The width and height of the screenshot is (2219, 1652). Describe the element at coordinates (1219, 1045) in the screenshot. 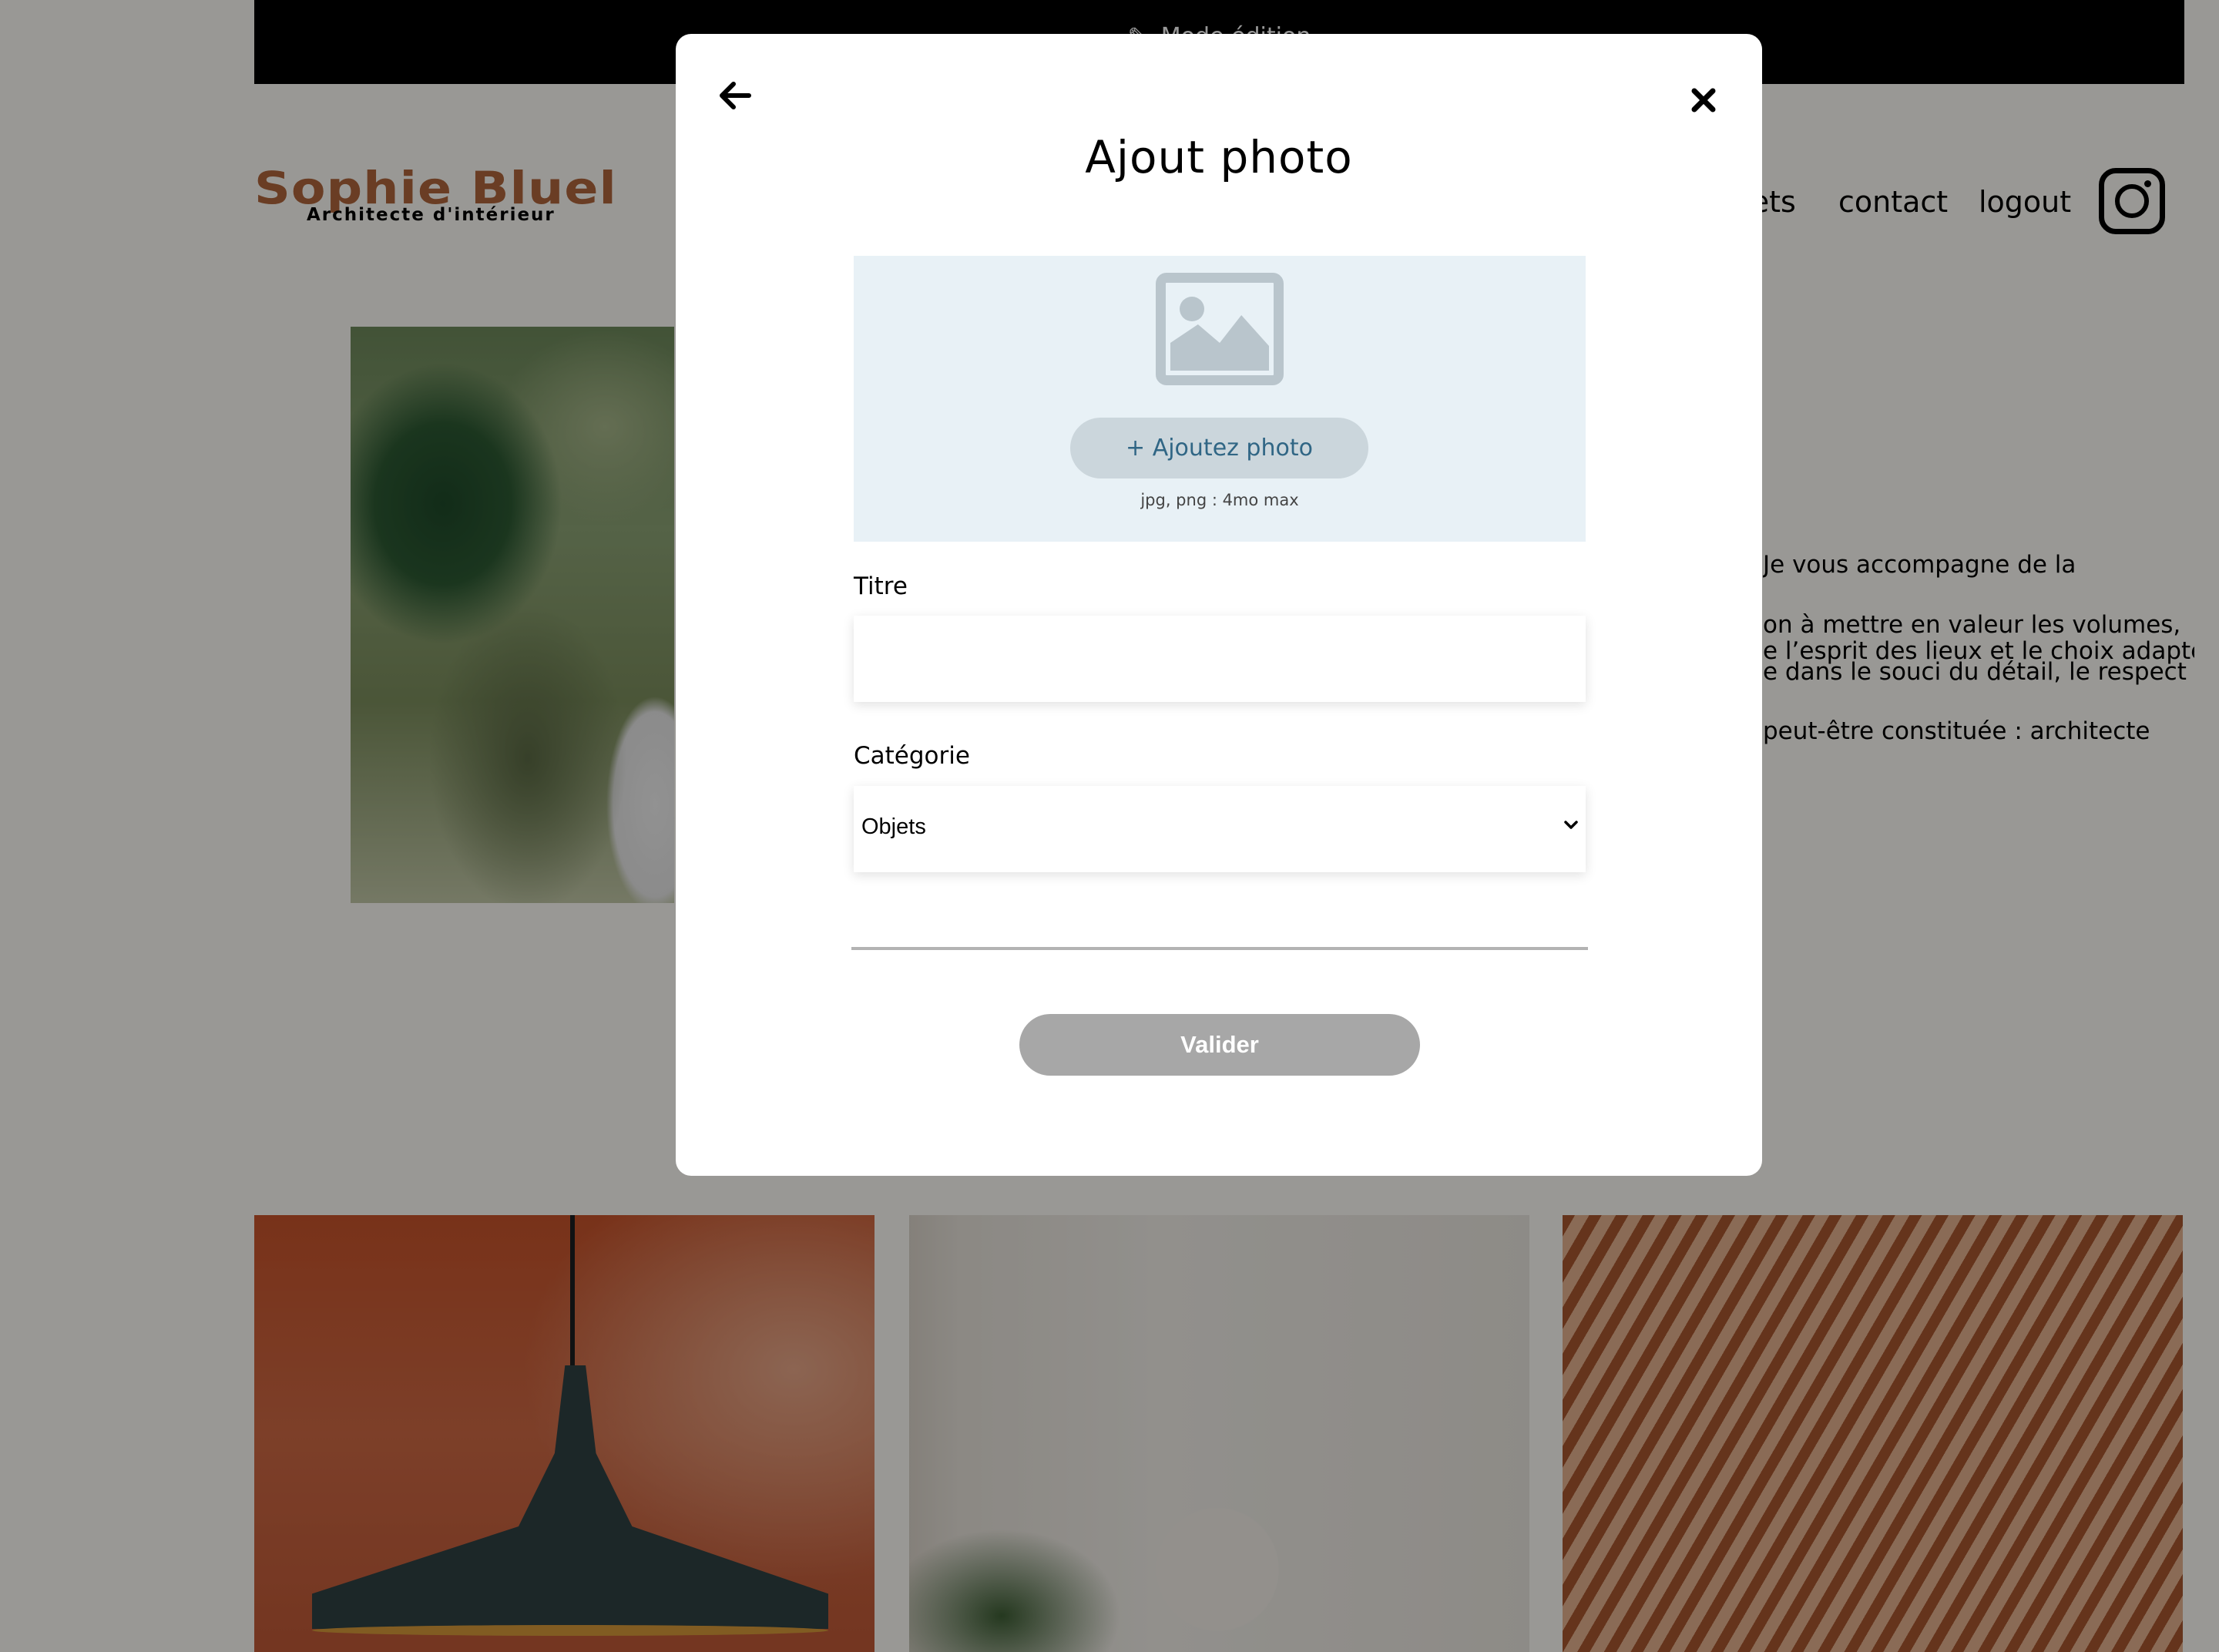

I see `submit-button: Valider` at that location.